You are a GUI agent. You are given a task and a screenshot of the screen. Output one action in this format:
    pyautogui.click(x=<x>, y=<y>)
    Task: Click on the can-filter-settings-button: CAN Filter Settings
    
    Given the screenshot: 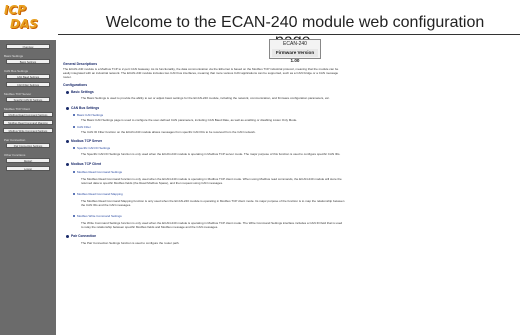 What is the action you would take?
    pyautogui.click(x=28, y=84)
    